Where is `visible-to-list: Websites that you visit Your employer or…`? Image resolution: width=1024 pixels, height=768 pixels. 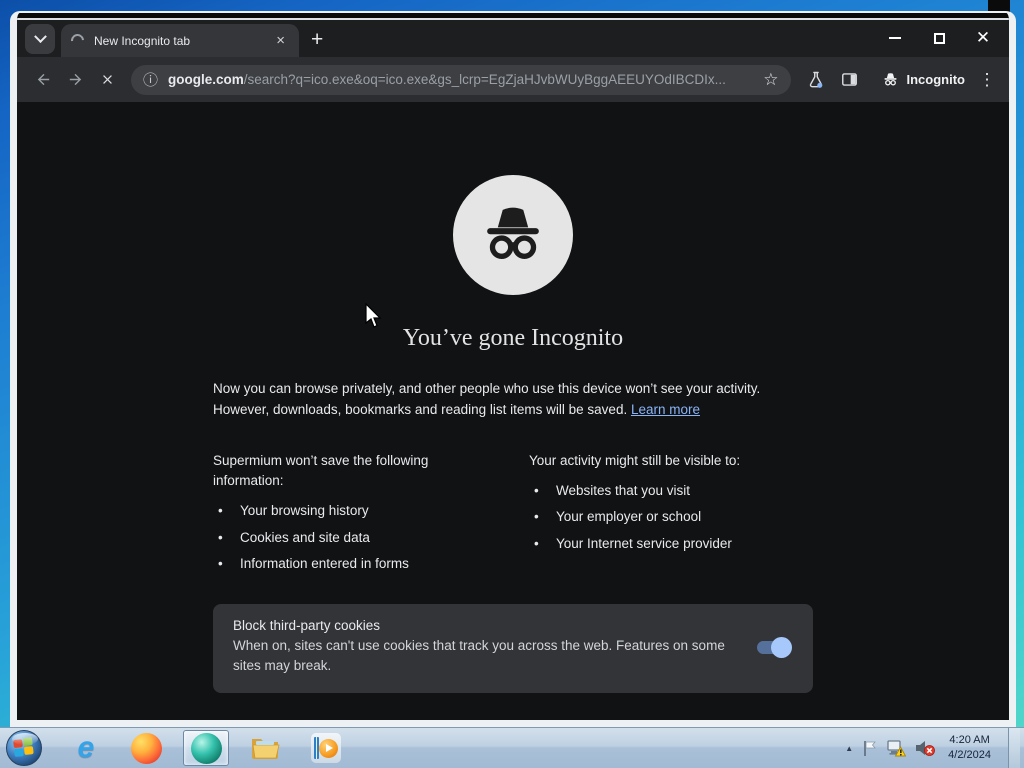 visible-to-list: Websites that you visit Your employer or… is located at coordinates (671, 517).